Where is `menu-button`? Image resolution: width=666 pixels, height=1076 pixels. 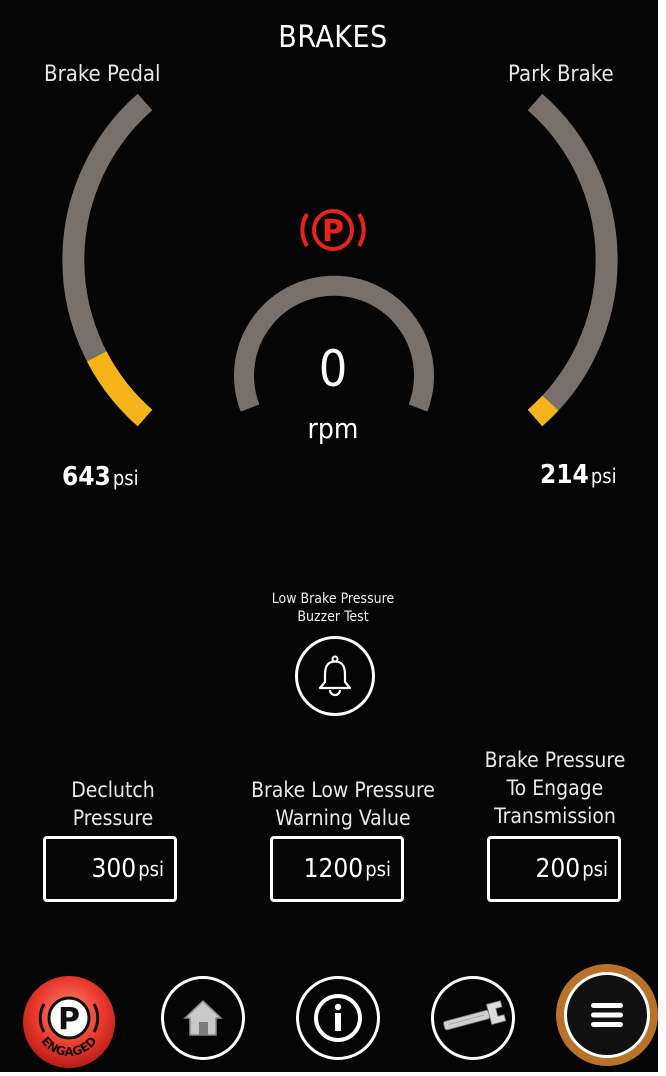
menu-button is located at coordinates (607, 1015).